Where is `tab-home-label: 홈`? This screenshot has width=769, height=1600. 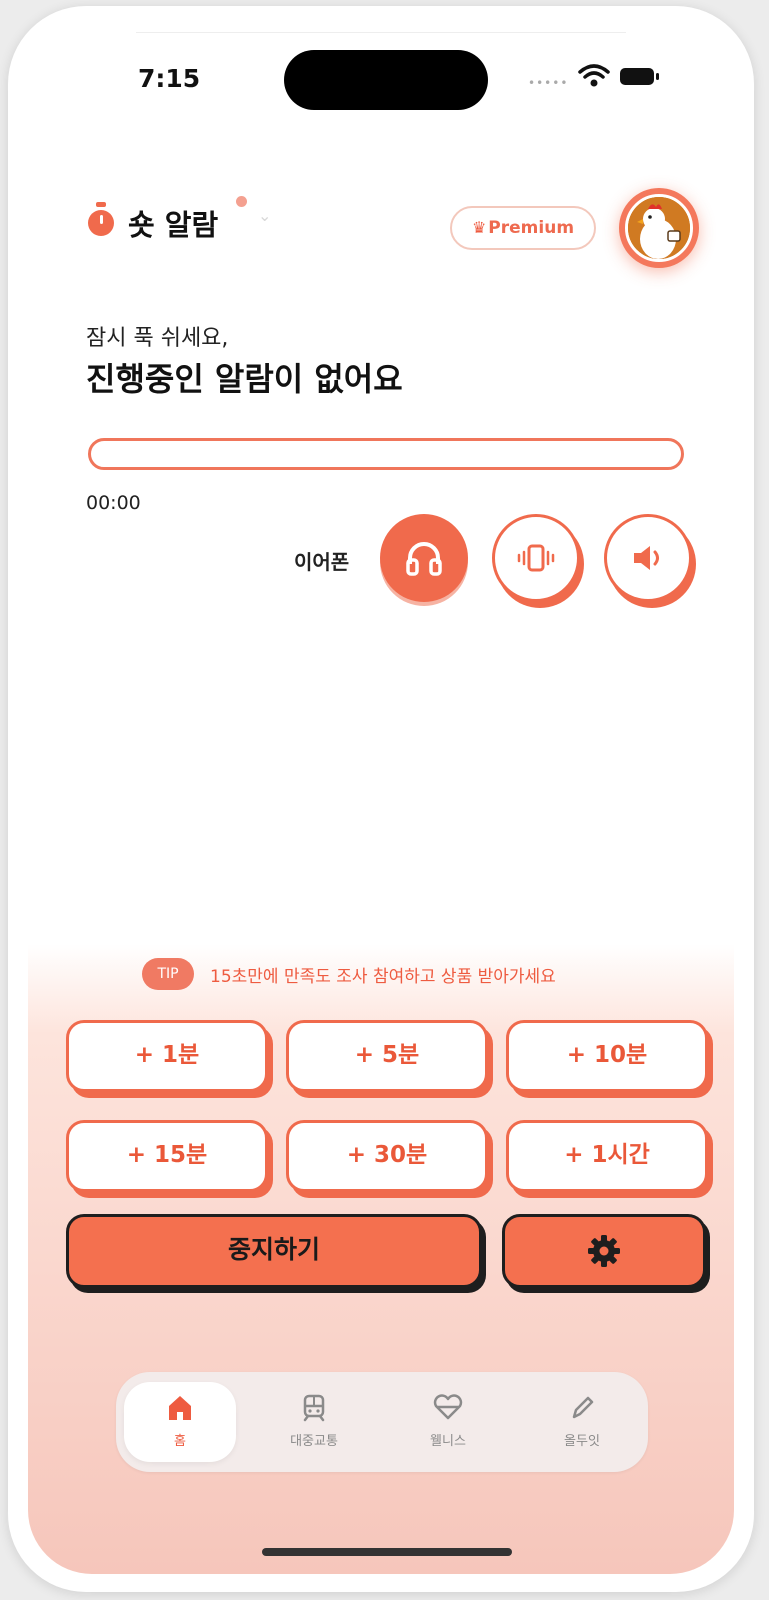
tab-home-label: 홈 is located at coordinates (180, 1441).